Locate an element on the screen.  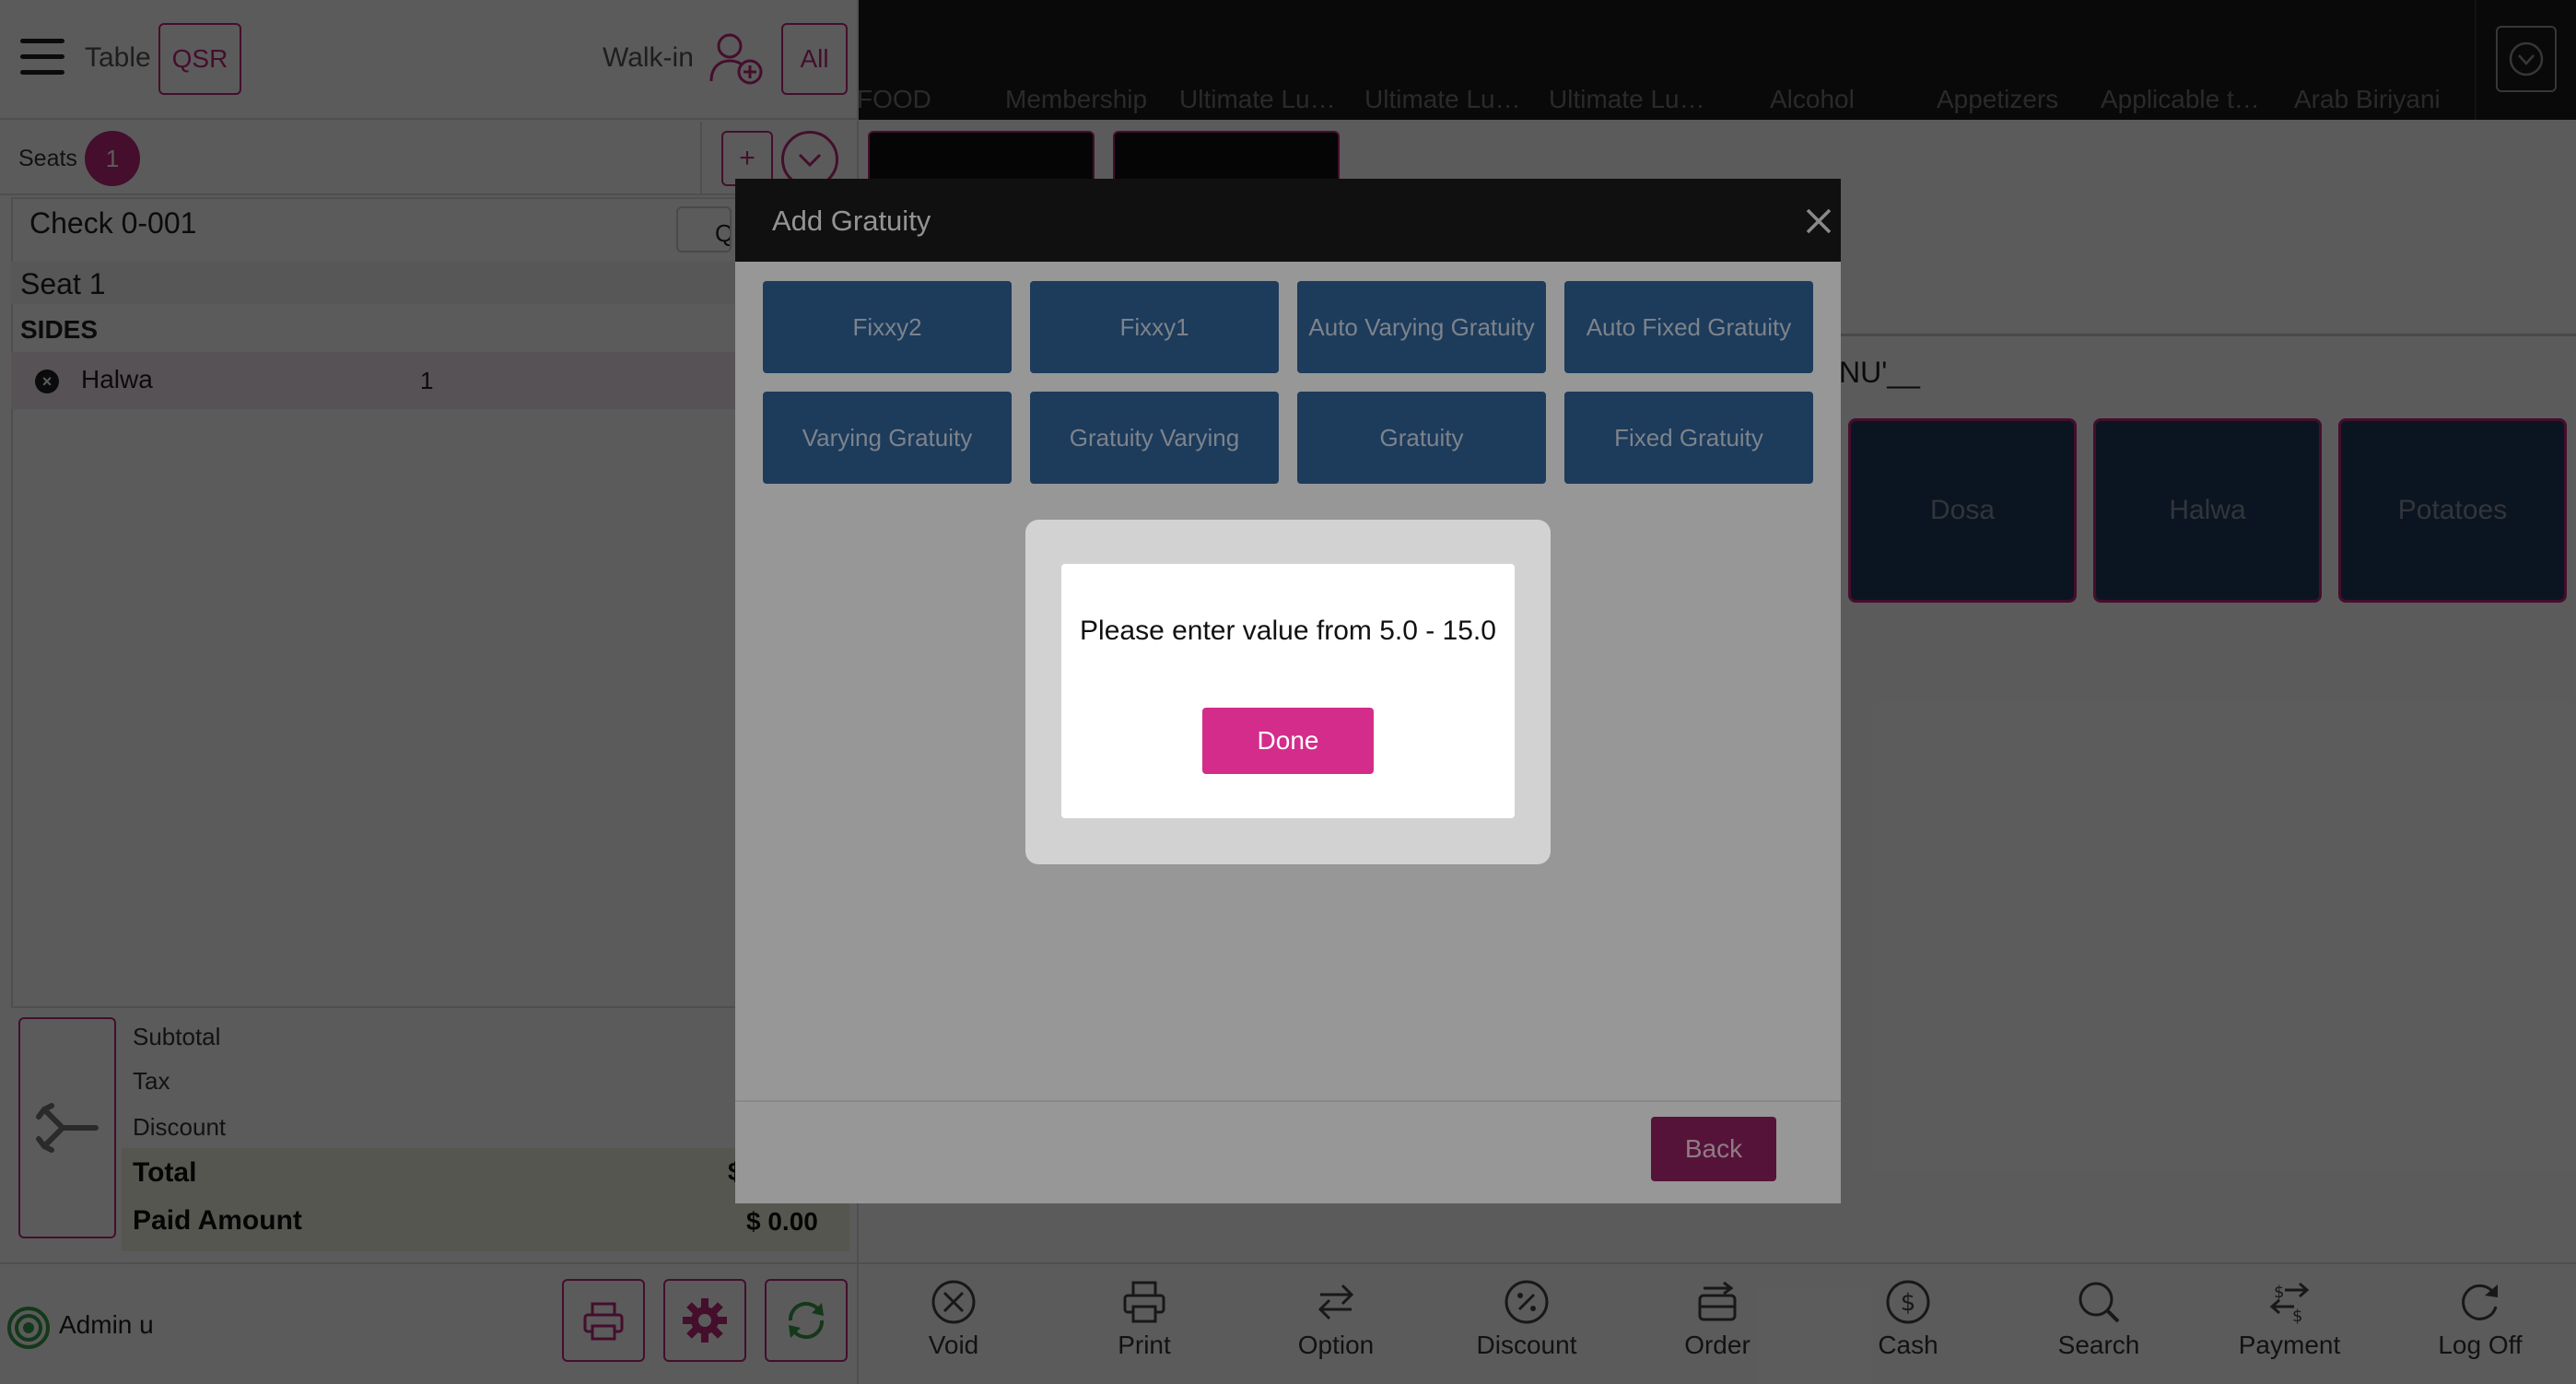
alert-message: Please enter value from 5.0 - 15.0 is located at coordinates (1288, 631).